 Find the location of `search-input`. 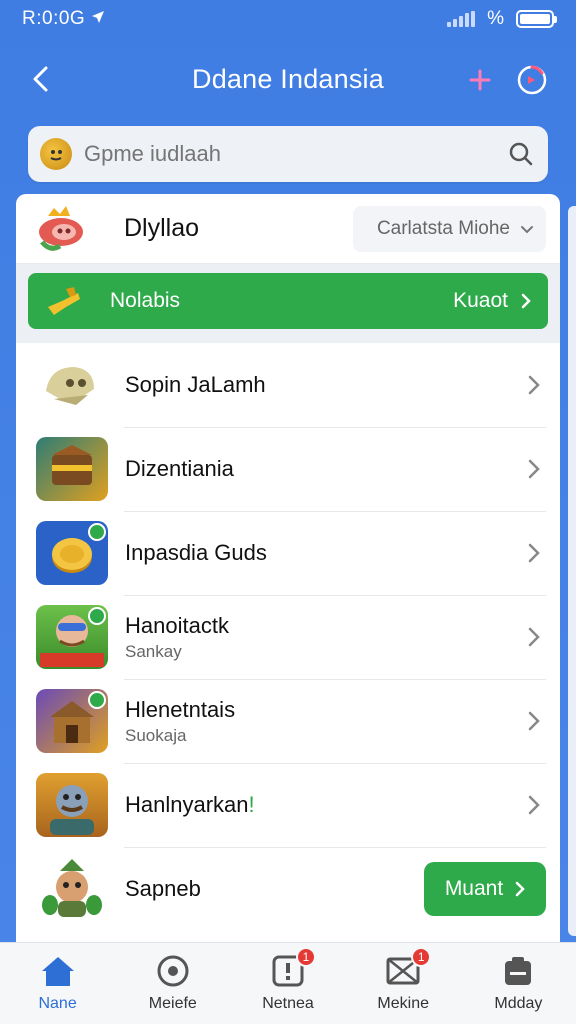

search-input is located at coordinates (295, 154).